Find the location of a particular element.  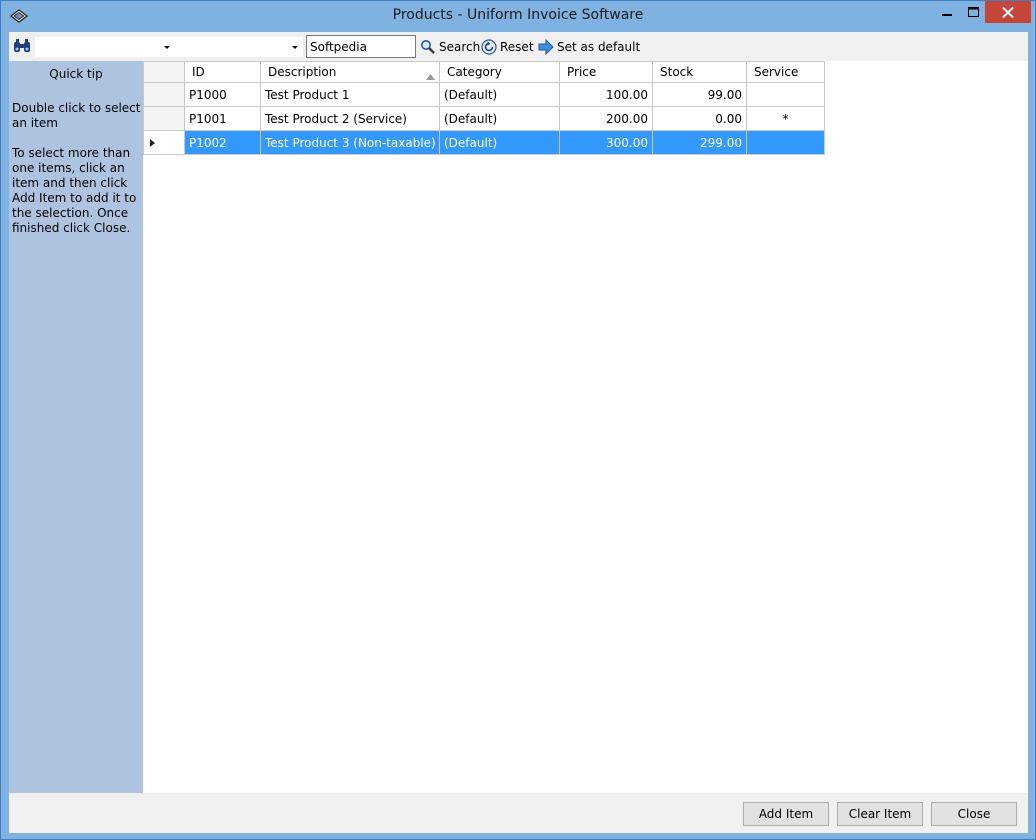

field-filter-combo is located at coordinates (105, 47).